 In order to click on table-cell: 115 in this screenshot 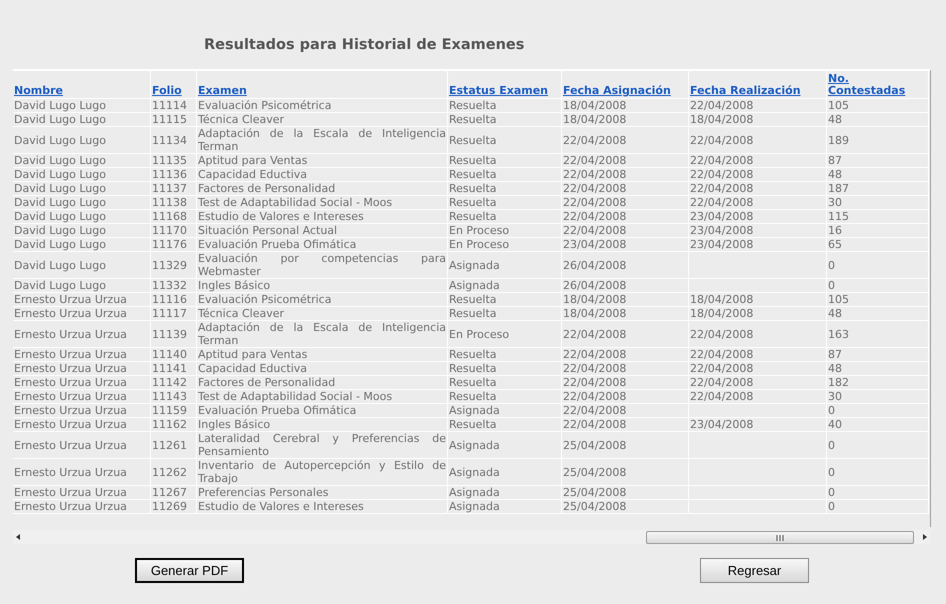, I will do `click(838, 216)`.